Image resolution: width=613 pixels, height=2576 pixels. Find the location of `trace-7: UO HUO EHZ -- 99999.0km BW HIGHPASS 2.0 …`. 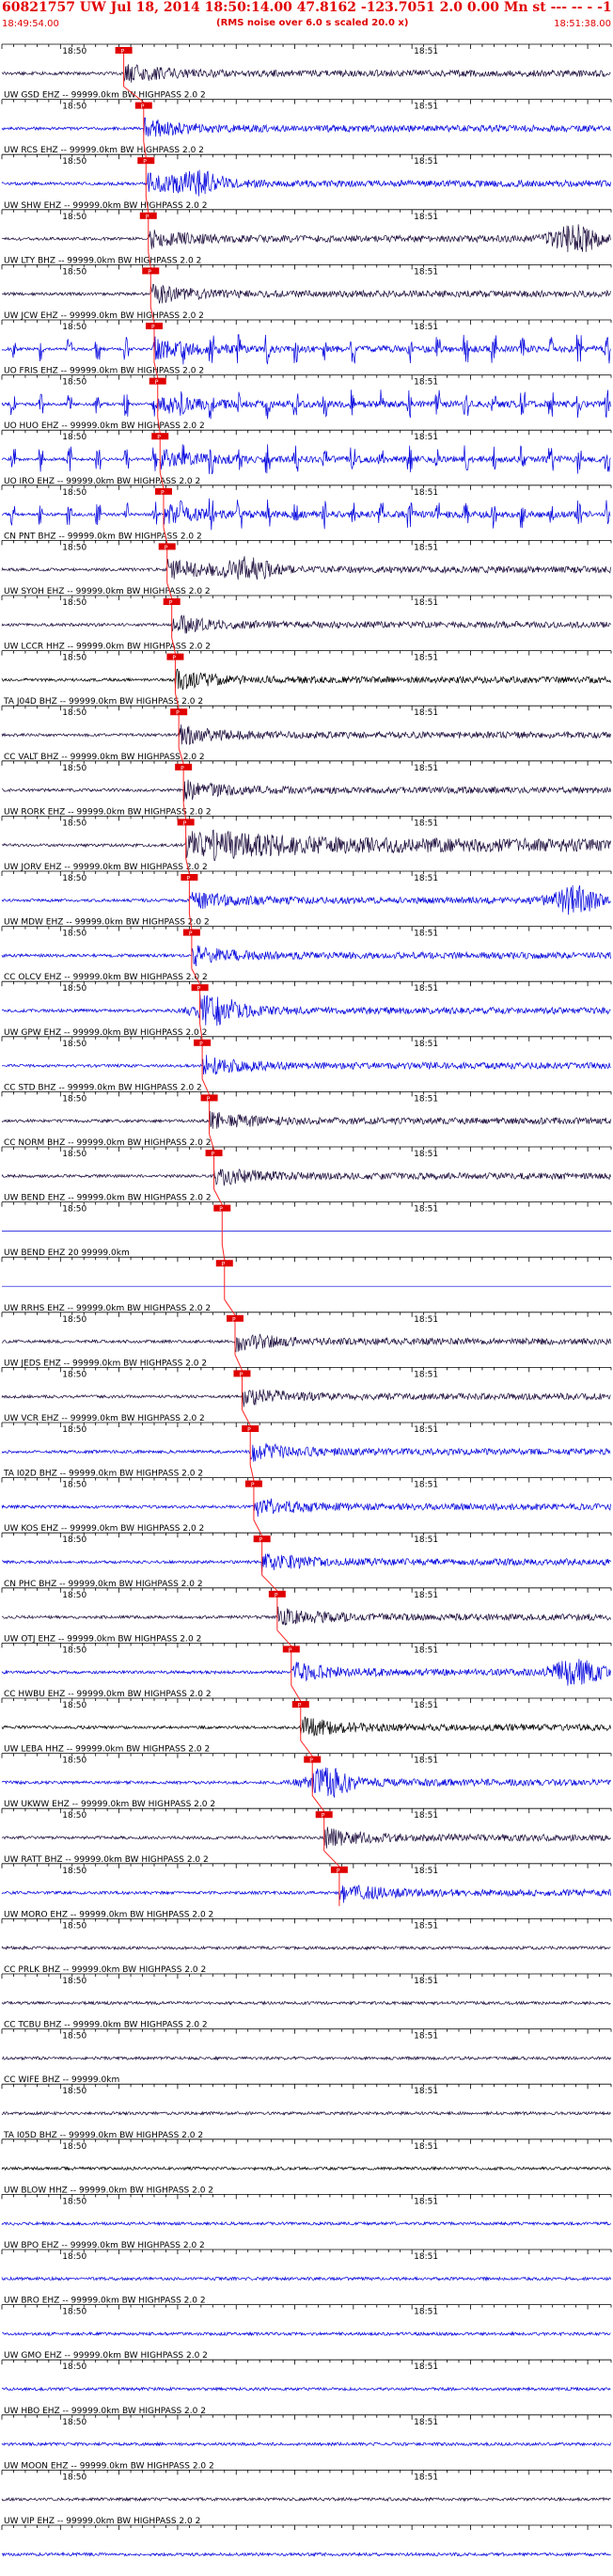

trace-7: UO HUO EHZ -- 99999.0km BW HIGHPASS 2.0 … is located at coordinates (306, 448).